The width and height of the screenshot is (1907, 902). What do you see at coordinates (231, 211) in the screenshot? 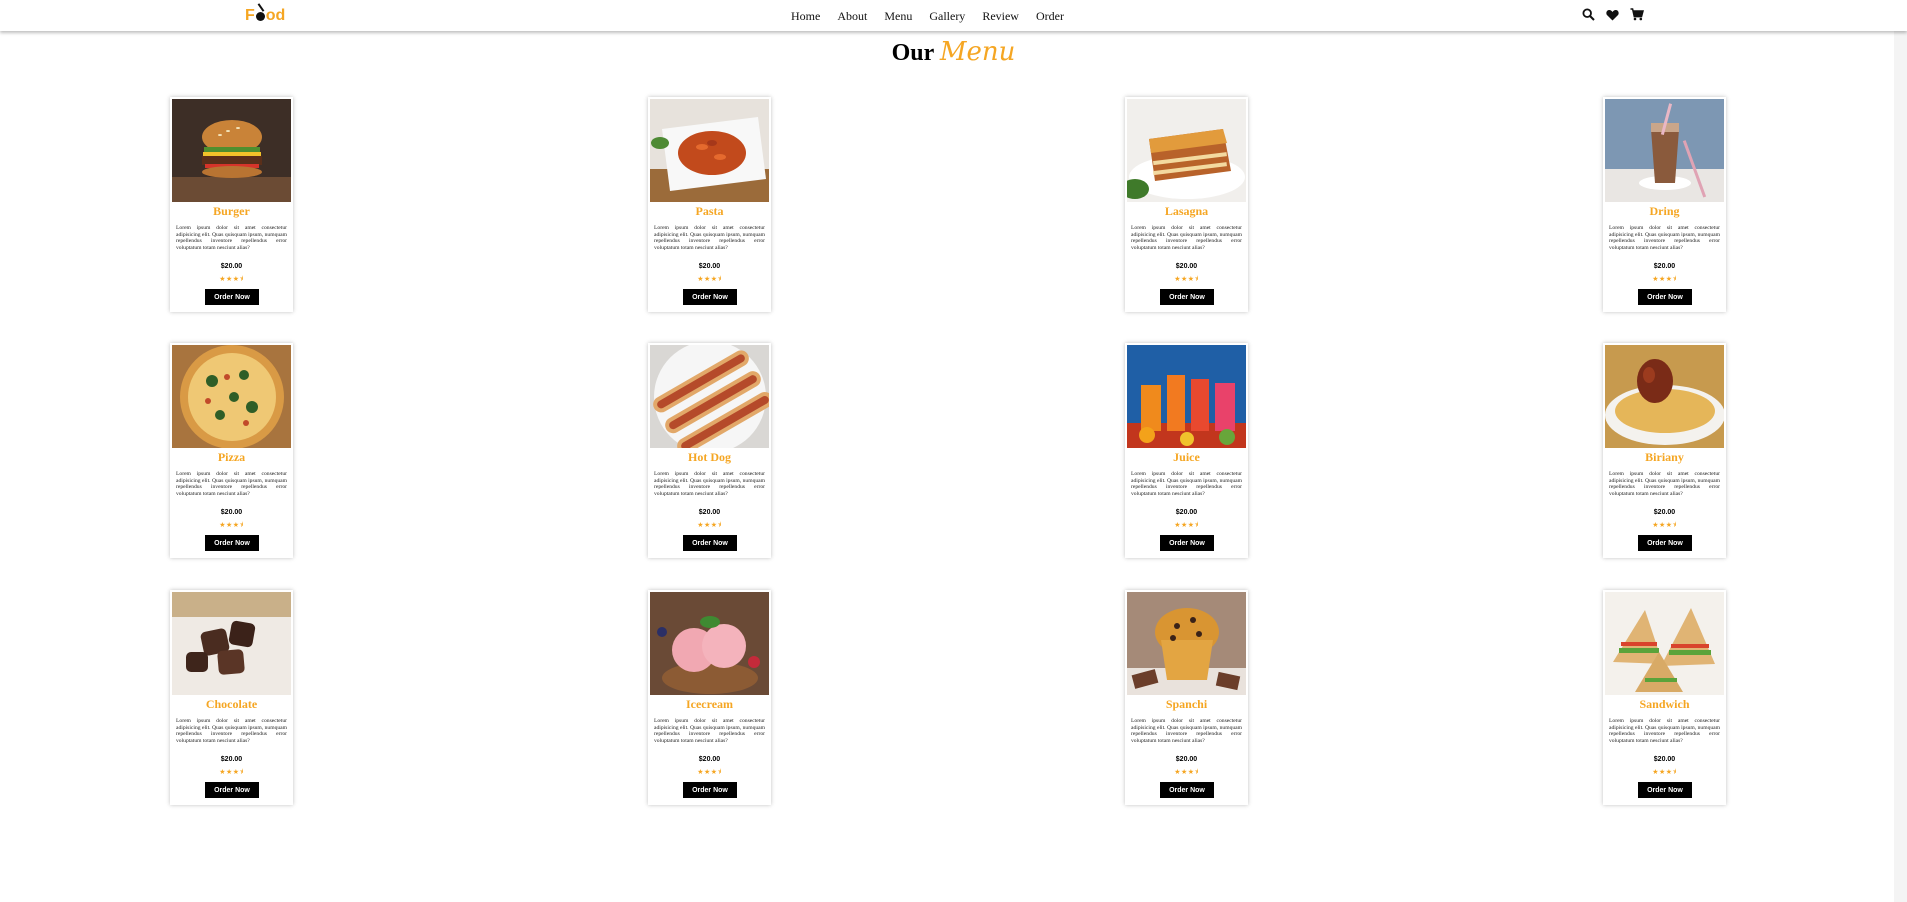
I see `card-title: Burger` at bounding box center [231, 211].